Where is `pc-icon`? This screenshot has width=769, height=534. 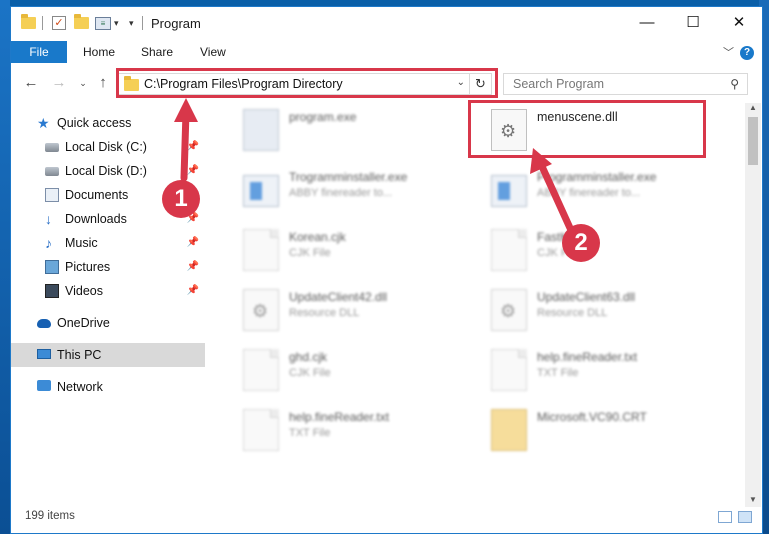 pc-icon is located at coordinates (44, 354).